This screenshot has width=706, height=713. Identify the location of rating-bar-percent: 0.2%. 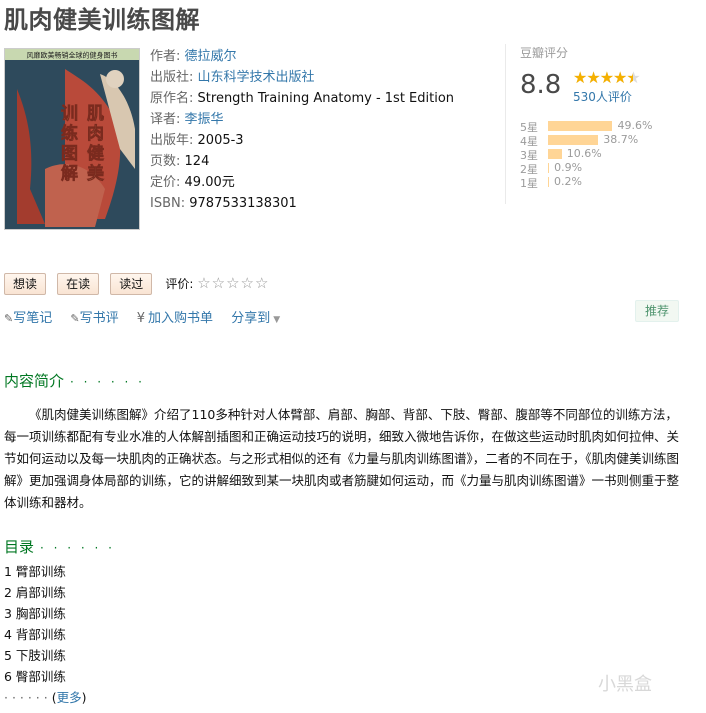
(568, 181).